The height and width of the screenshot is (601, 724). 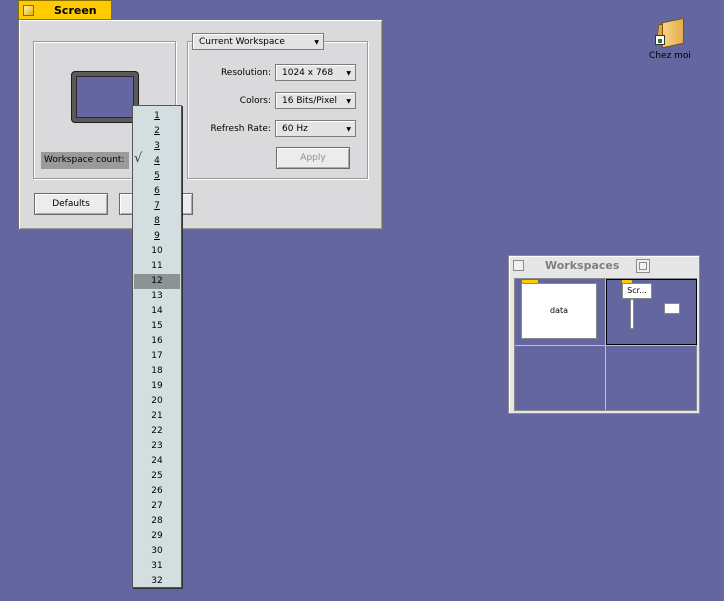 What do you see at coordinates (582, 265) in the screenshot?
I see `workspaces-title: Workspaces` at bounding box center [582, 265].